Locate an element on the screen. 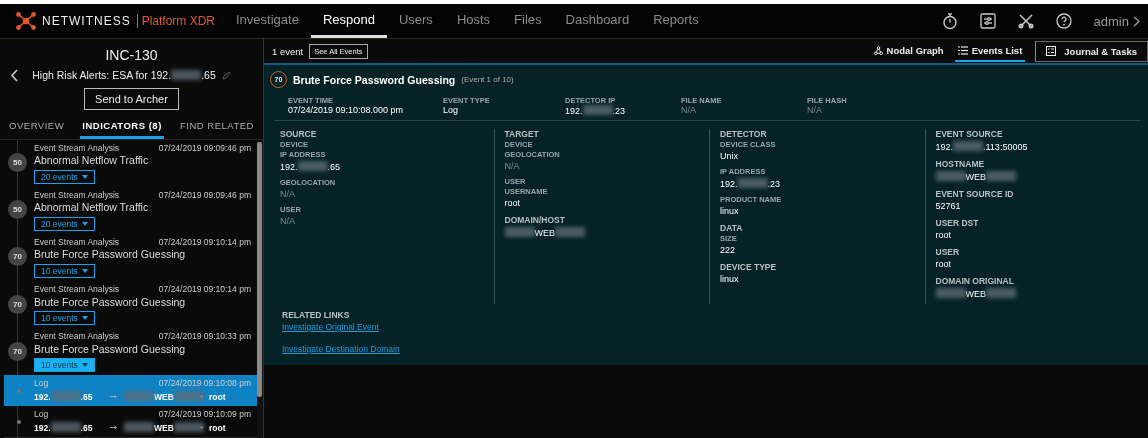 The height and width of the screenshot is (438, 1148). event-row: Log 07/24/2019 09:10:09 pm 192. .65 WEB root is located at coordinates (130, 422).